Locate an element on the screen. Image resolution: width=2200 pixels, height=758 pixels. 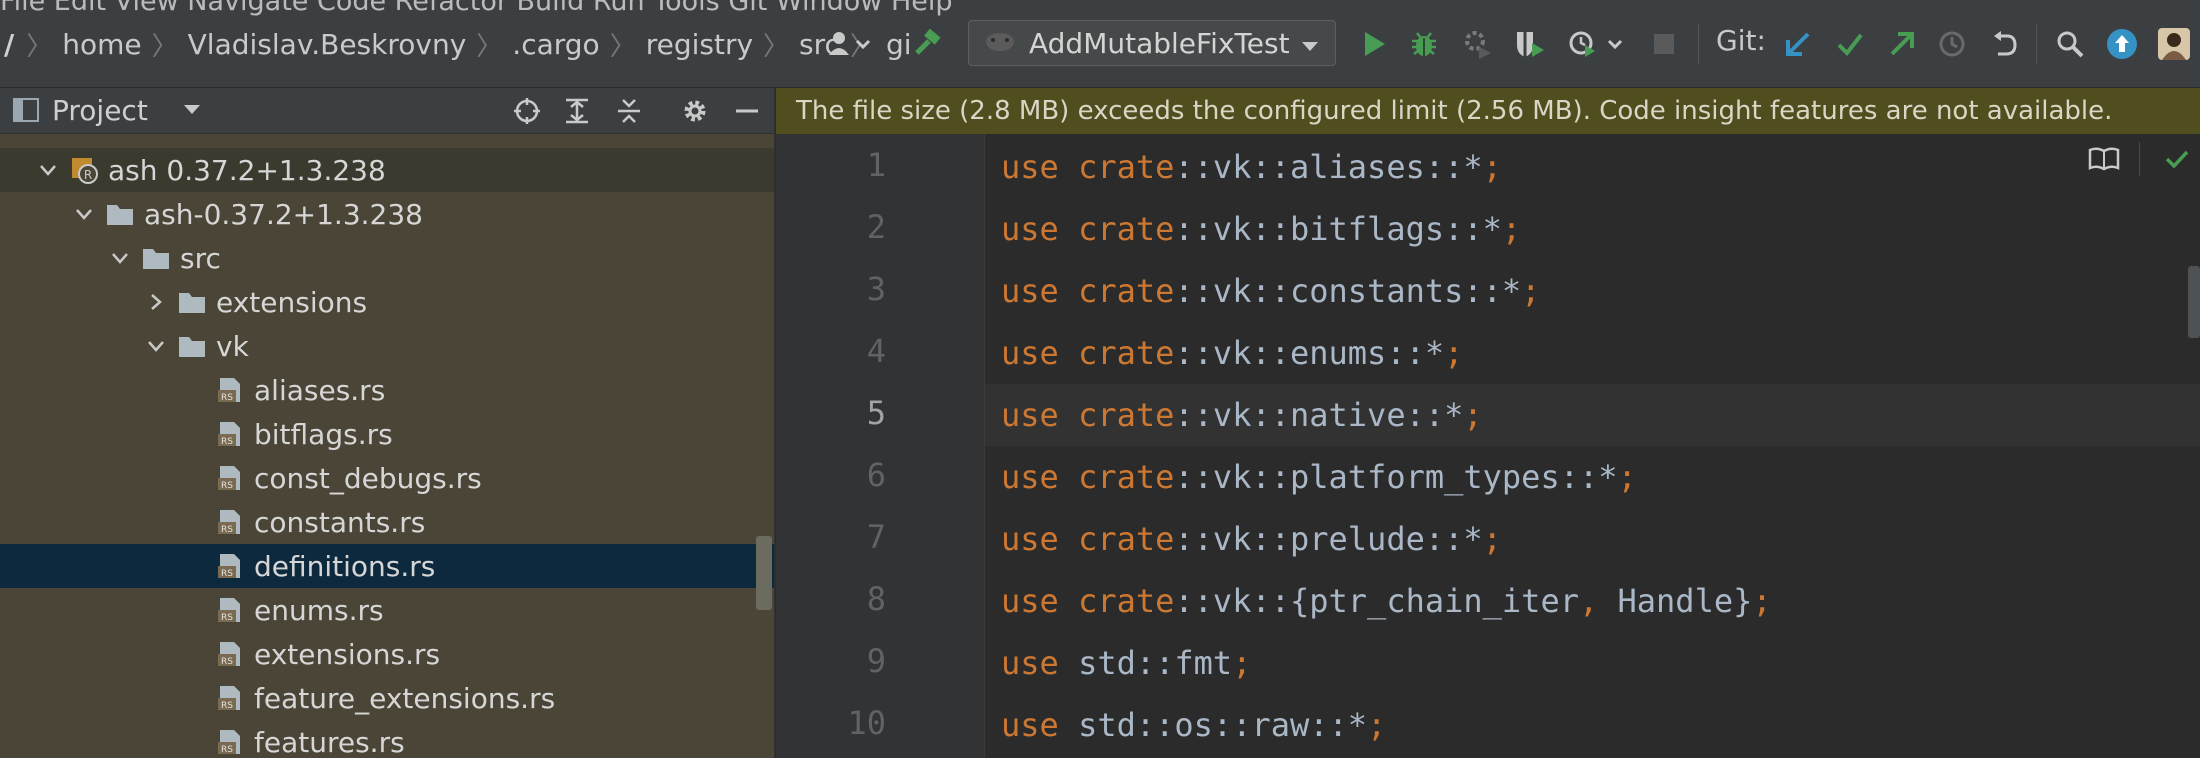
code-line: use crate:: vk:: aliases:: *; is located at coordinates (1592, 167).